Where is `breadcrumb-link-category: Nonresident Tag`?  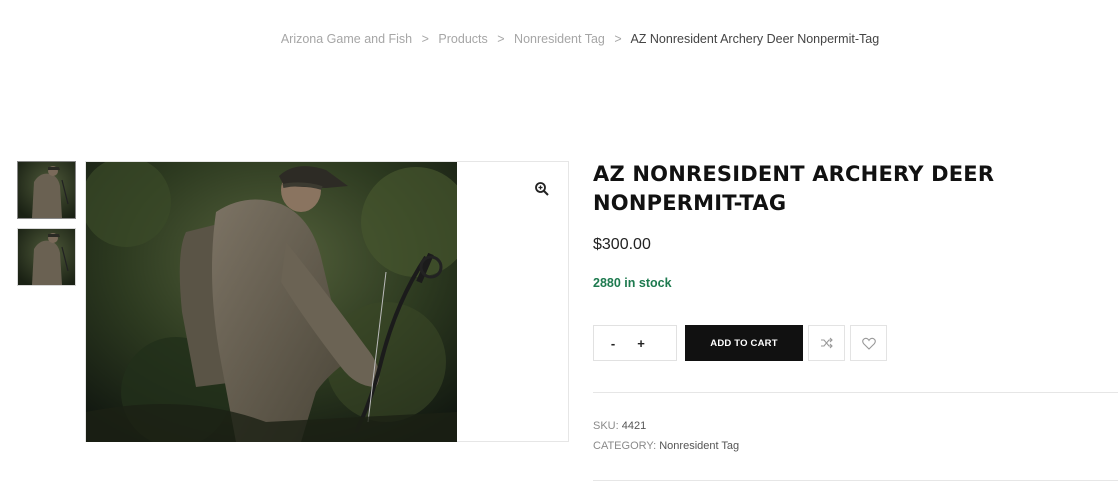 breadcrumb-link-category: Nonresident Tag is located at coordinates (559, 39).